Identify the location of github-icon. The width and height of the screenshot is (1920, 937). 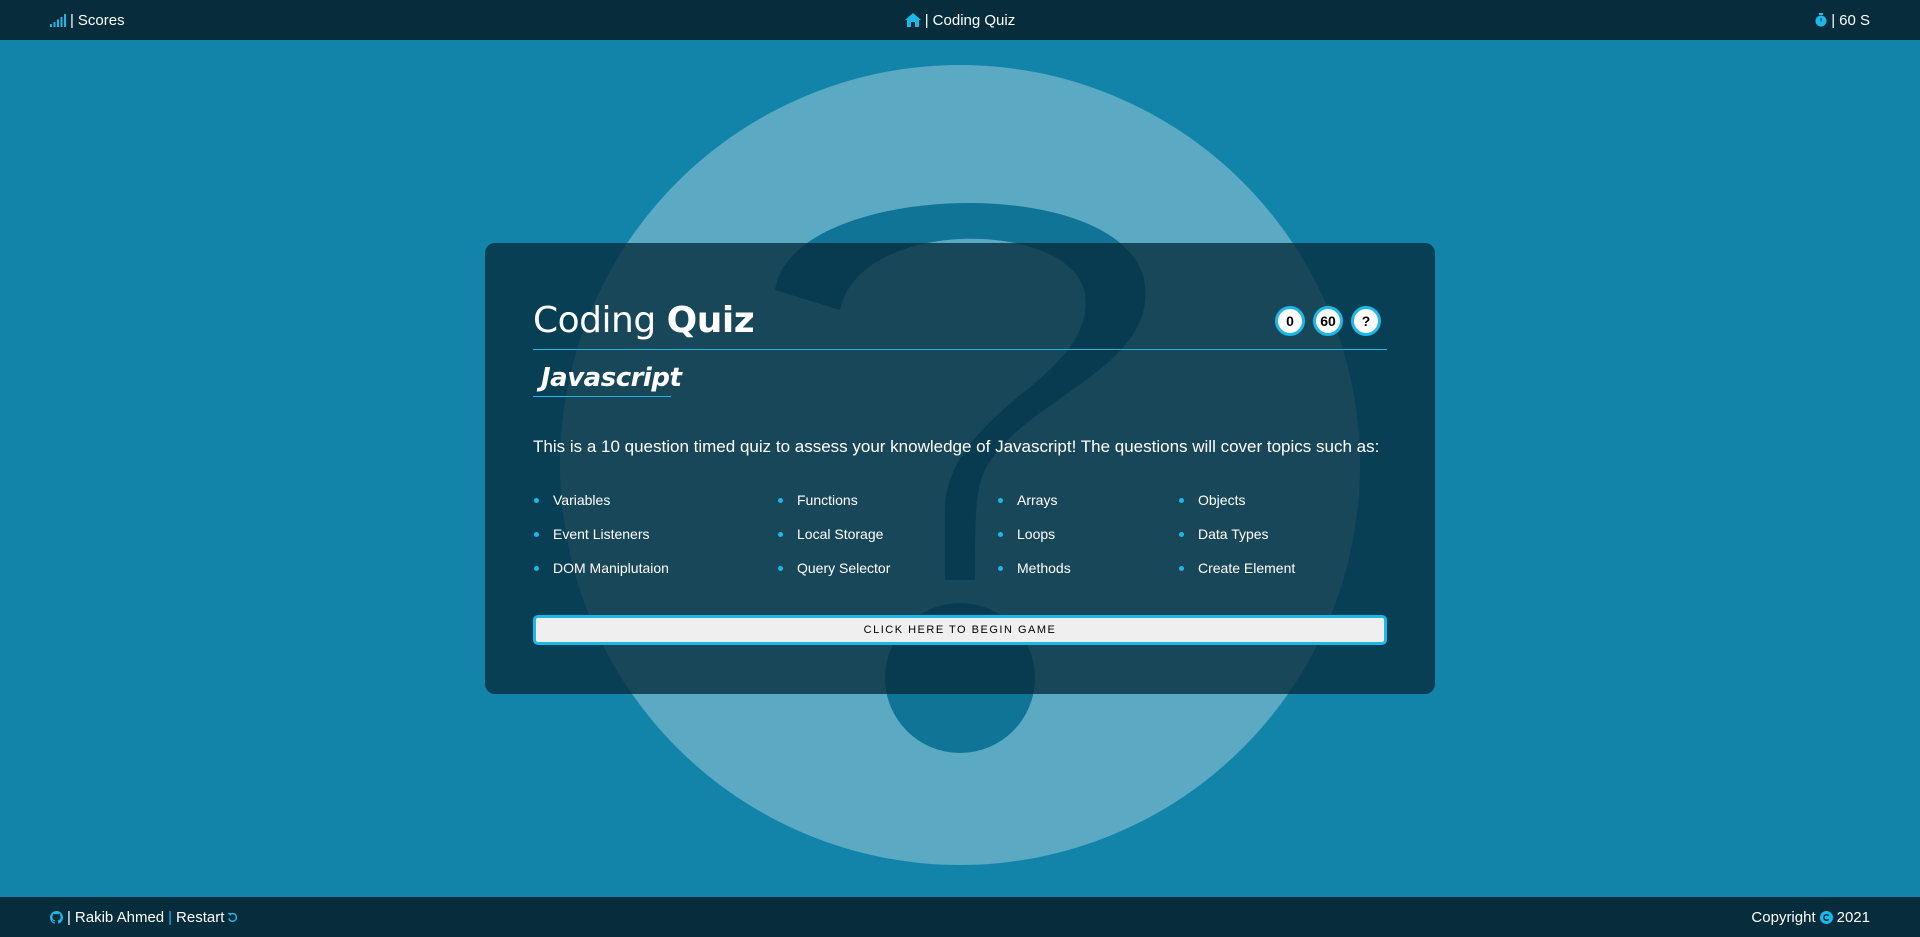
(56, 917).